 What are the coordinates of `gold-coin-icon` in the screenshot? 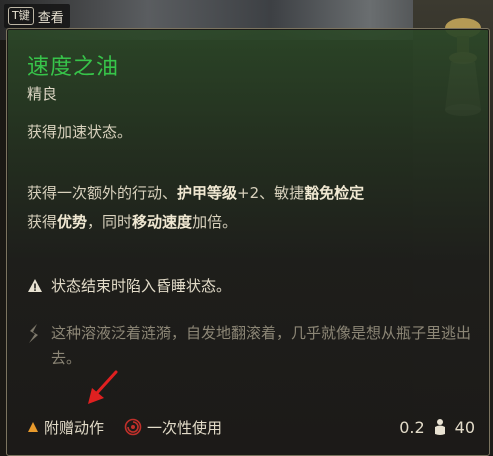 It's located at (439, 427).